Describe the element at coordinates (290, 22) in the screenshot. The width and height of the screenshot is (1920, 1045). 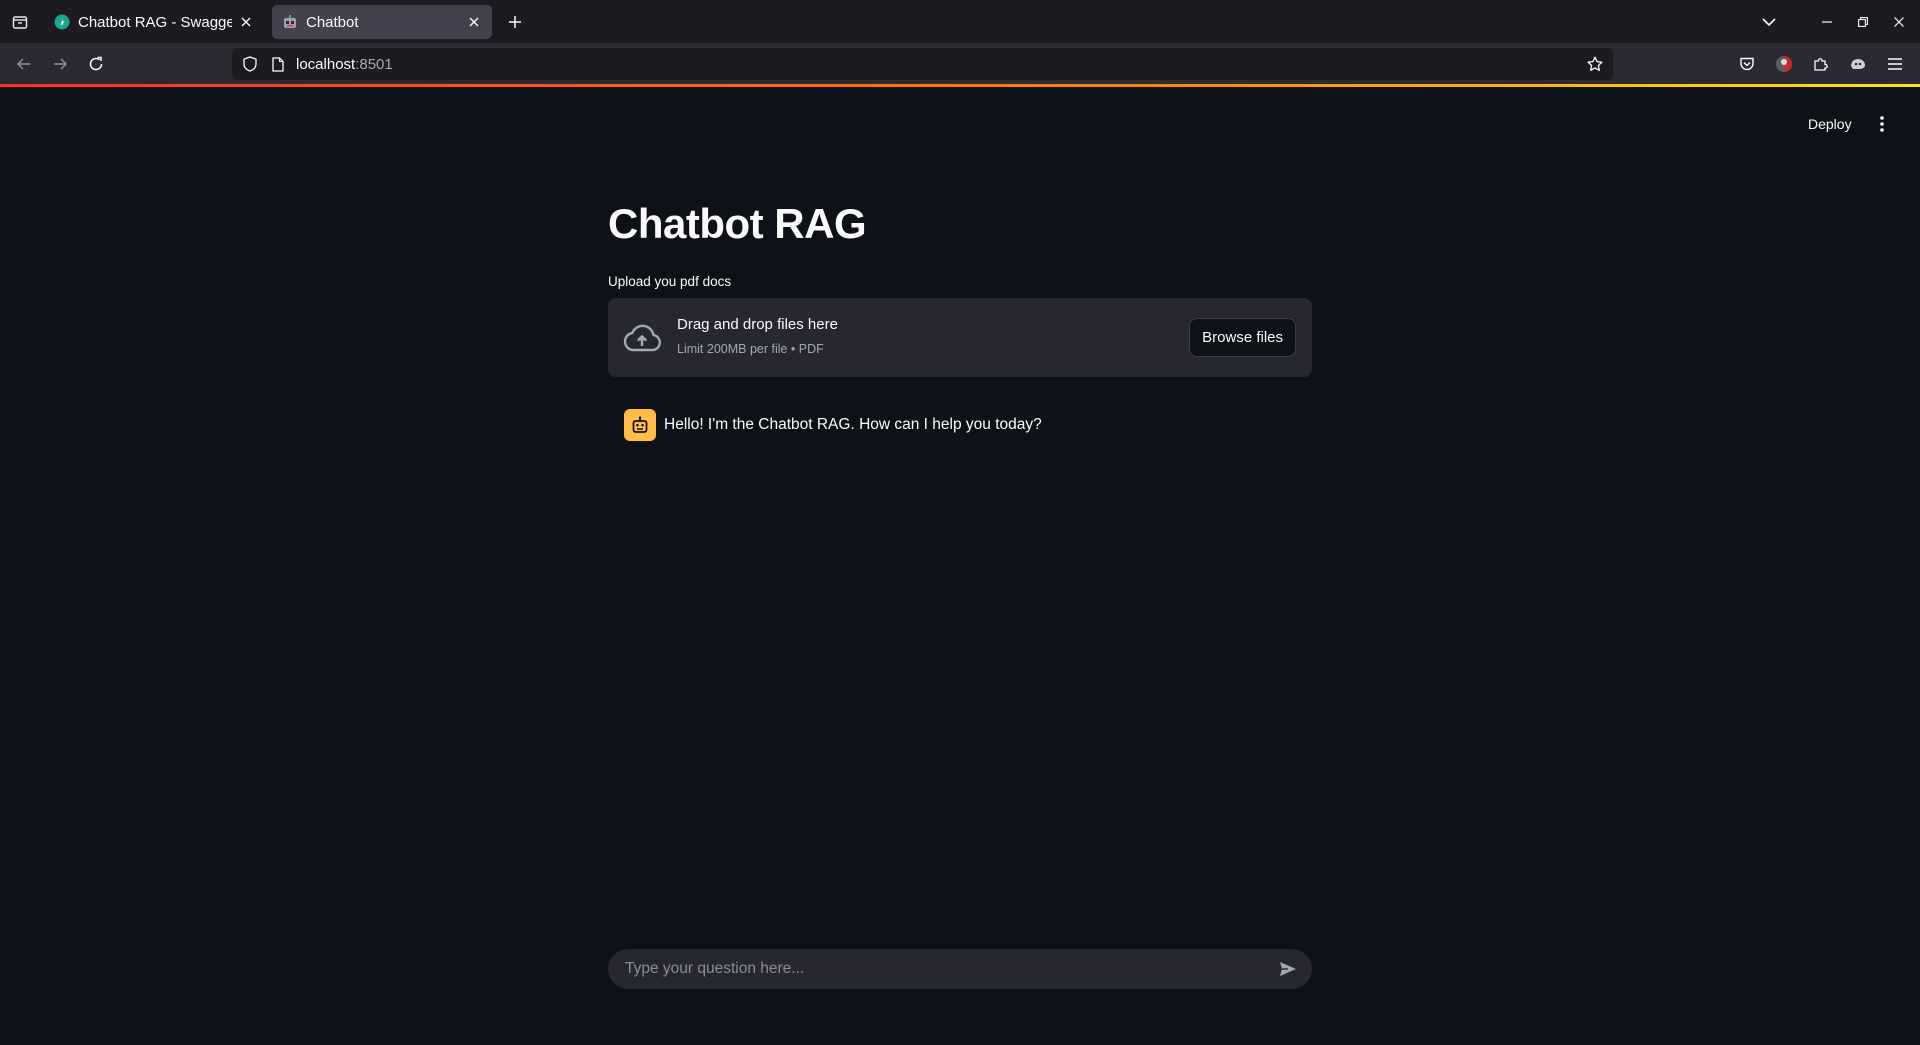
I see `robot-emoji-icon` at that location.